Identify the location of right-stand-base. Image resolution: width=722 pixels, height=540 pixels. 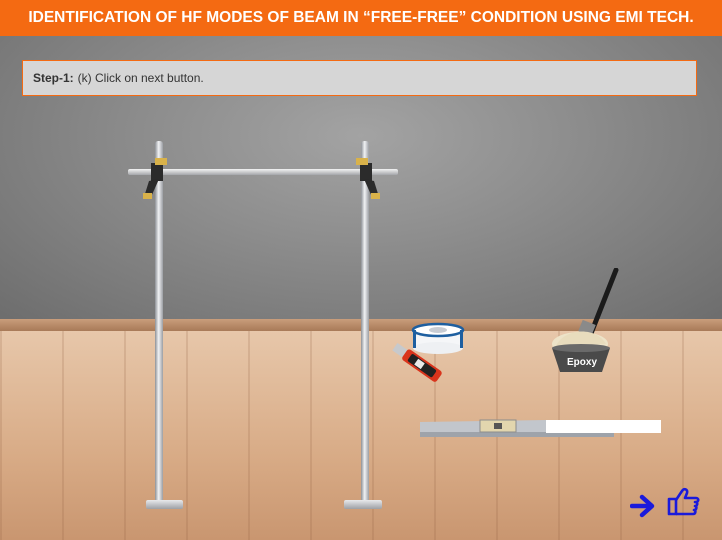
(363, 504).